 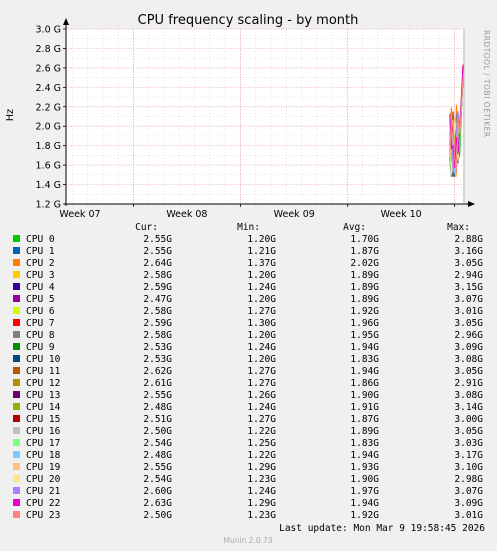 I want to click on legend-min-value: 1.22G, so click(x=261, y=455).